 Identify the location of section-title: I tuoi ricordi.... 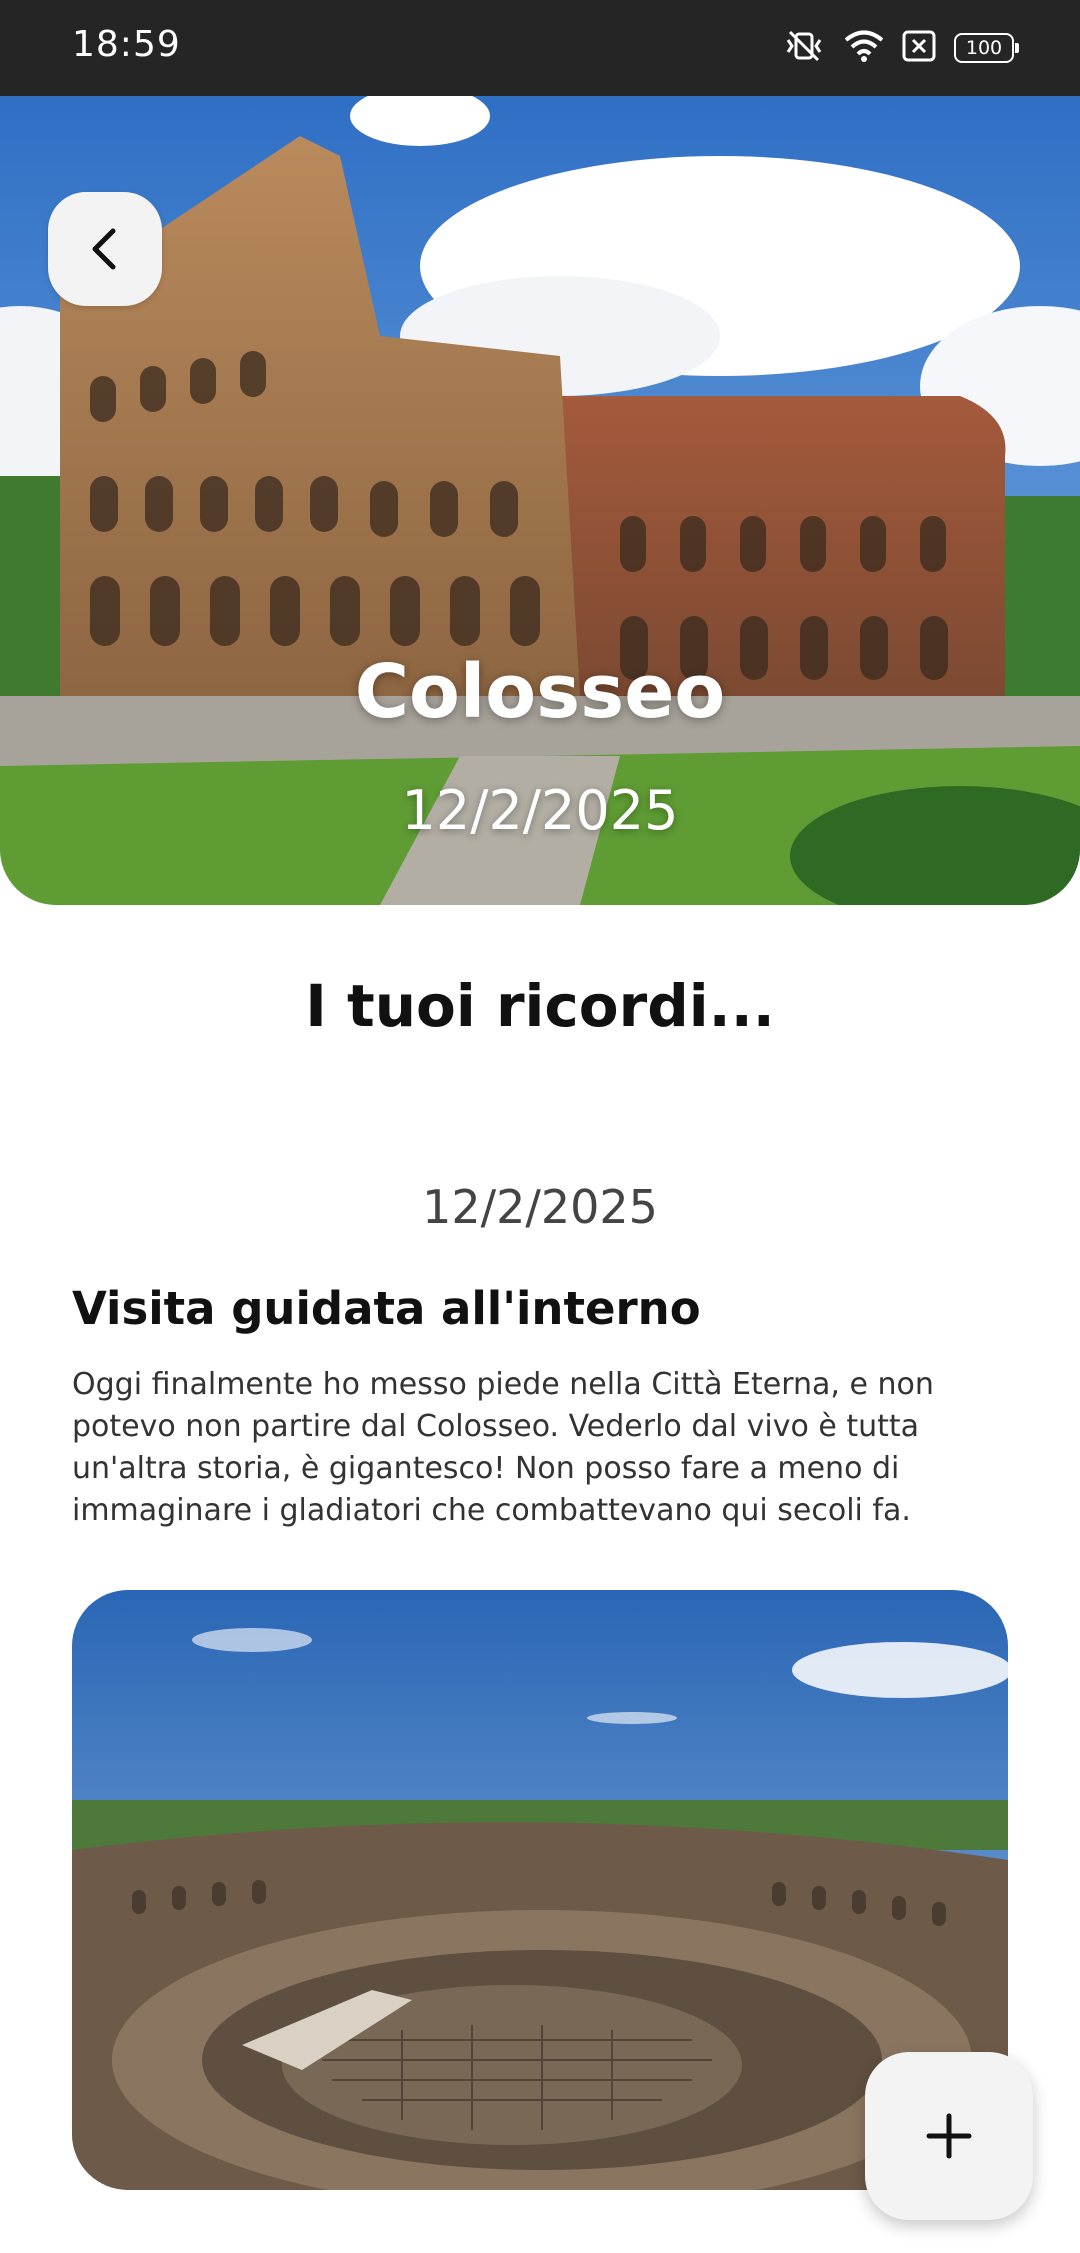
(540, 1006).